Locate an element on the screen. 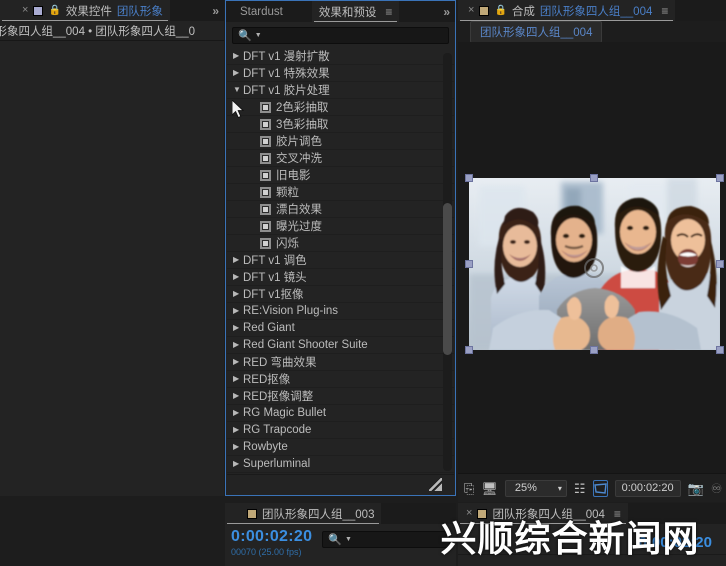 This screenshot has width=726, height=566. composition-breadcrumb-bar: 团队形象四人组__004 is located at coordinates (592, 31).